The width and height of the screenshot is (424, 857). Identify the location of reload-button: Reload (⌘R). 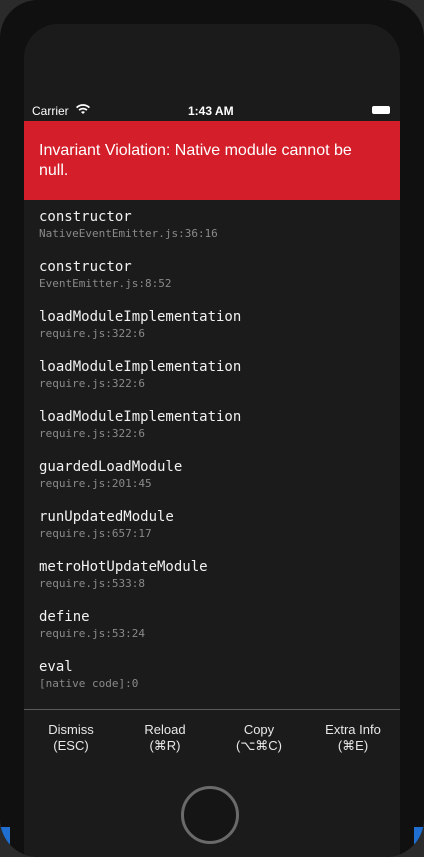
(165, 738).